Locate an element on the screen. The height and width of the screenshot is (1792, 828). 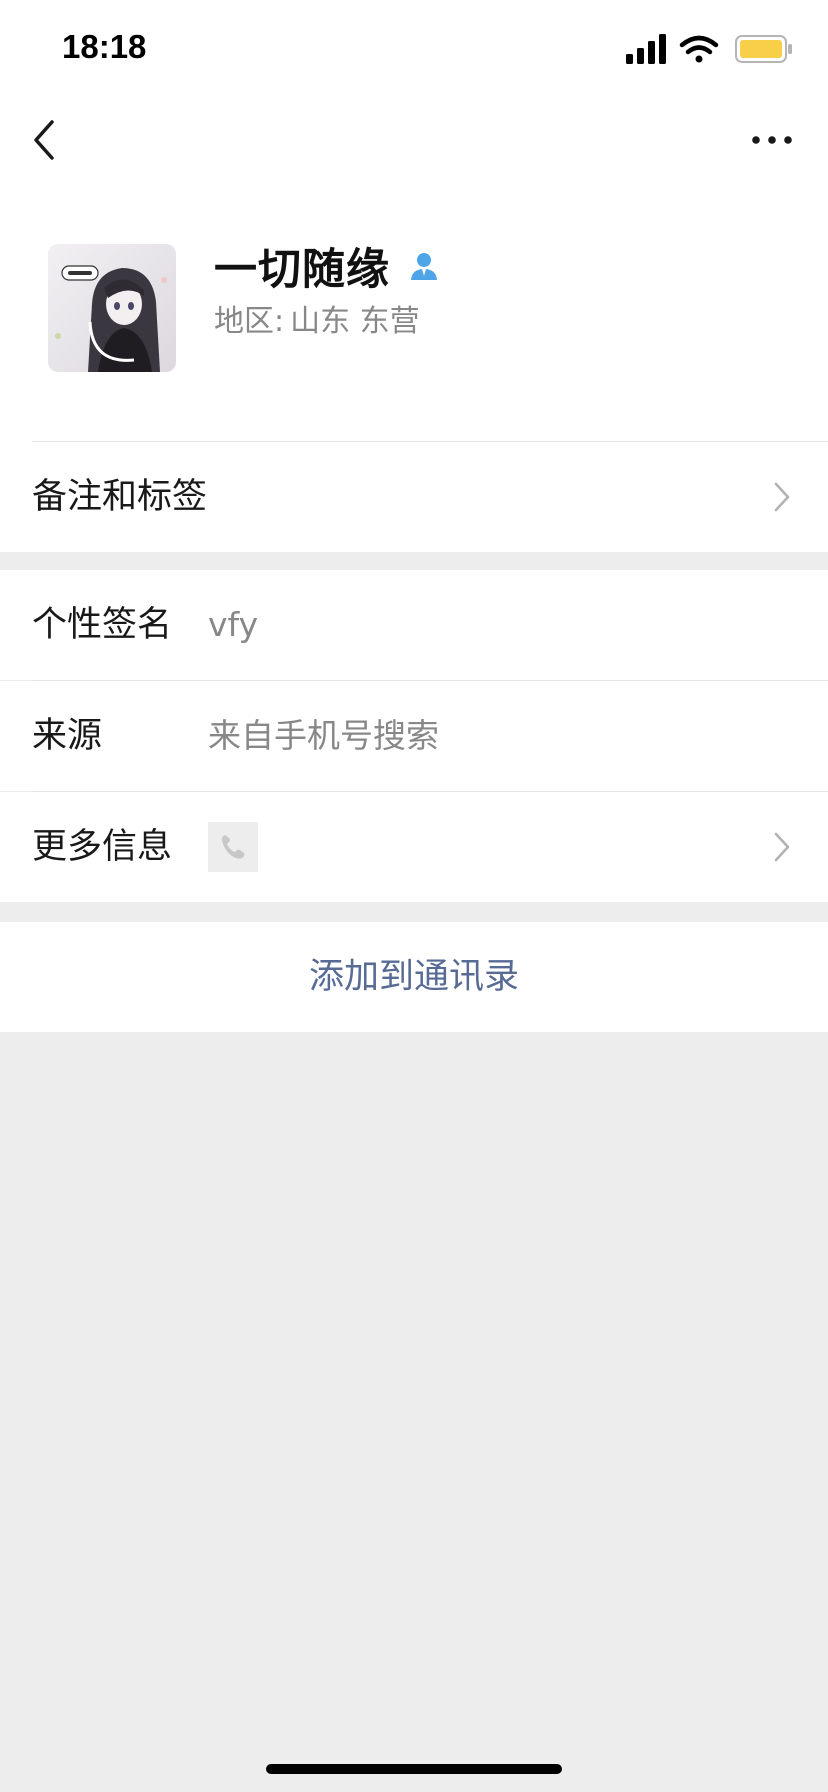
chevron-left-icon is located at coordinates (44, 140).